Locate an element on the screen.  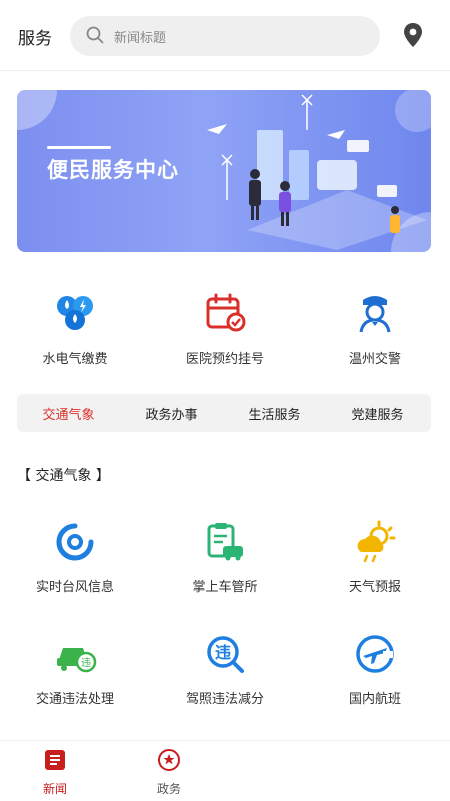
search-icon is located at coordinates (95, 37).